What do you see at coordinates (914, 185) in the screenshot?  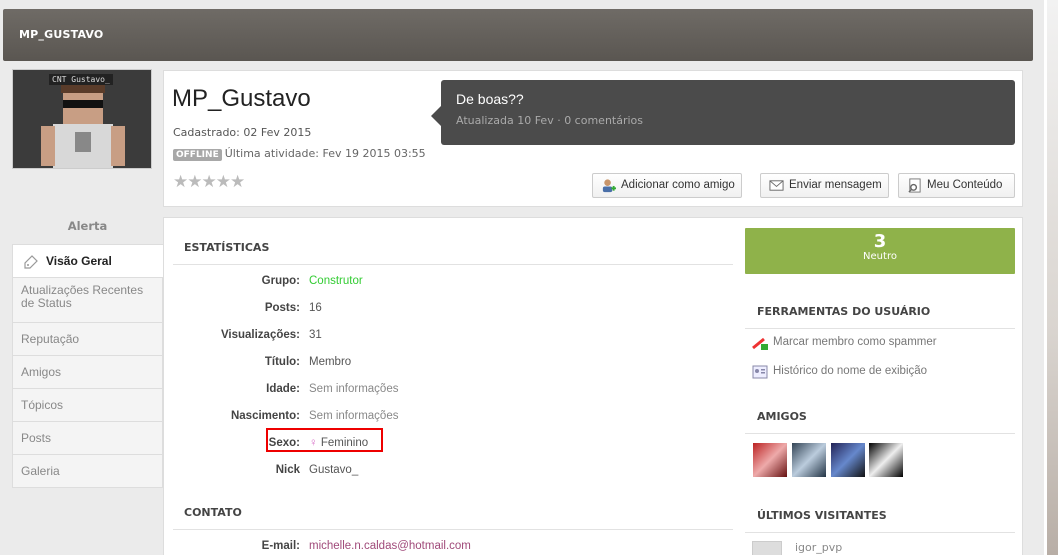 I see `content-search-icon` at bounding box center [914, 185].